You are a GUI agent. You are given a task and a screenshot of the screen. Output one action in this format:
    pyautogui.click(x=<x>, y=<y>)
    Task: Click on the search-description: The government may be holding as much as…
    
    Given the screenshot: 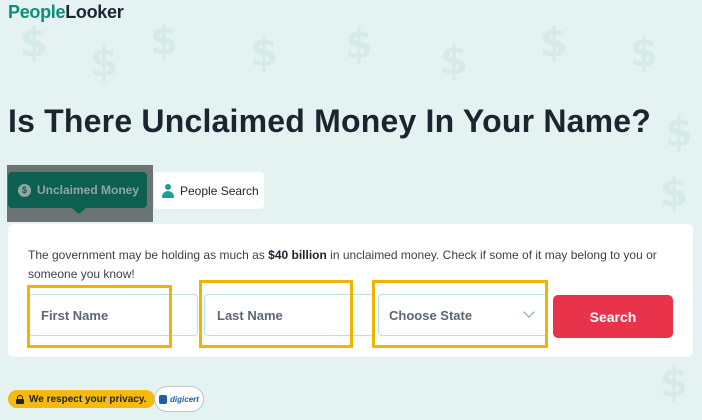 What is the action you would take?
    pyautogui.click(x=353, y=265)
    